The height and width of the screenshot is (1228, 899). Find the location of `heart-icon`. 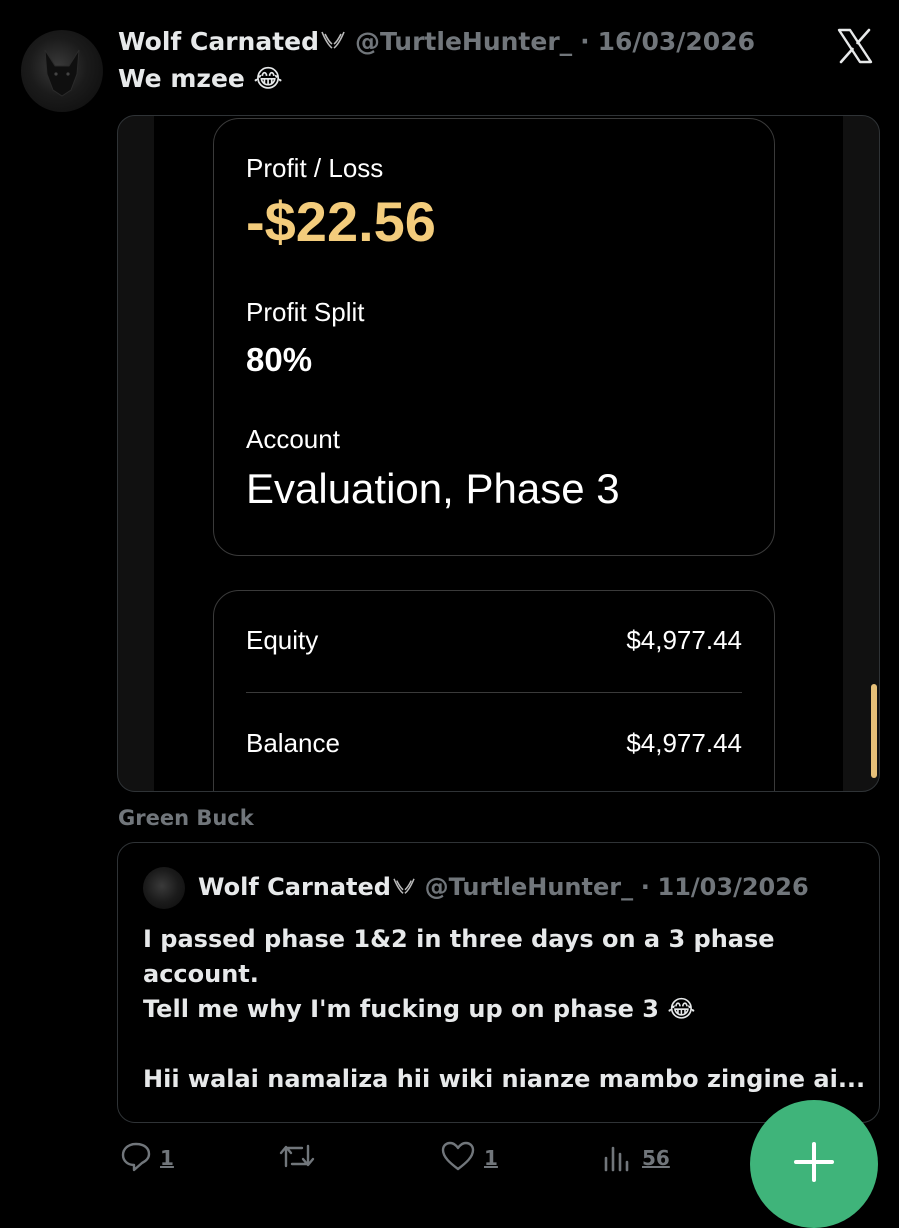

heart-icon is located at coordinates (458, 1158).